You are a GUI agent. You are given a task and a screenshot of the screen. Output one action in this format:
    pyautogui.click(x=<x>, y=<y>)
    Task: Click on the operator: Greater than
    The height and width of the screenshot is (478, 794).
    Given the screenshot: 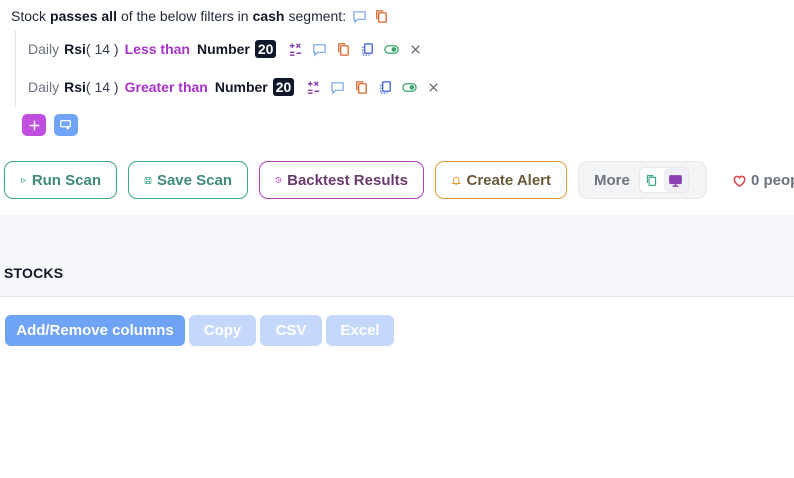 What is the action you would take?
    pyautogui.click(x=166, y=87)
    